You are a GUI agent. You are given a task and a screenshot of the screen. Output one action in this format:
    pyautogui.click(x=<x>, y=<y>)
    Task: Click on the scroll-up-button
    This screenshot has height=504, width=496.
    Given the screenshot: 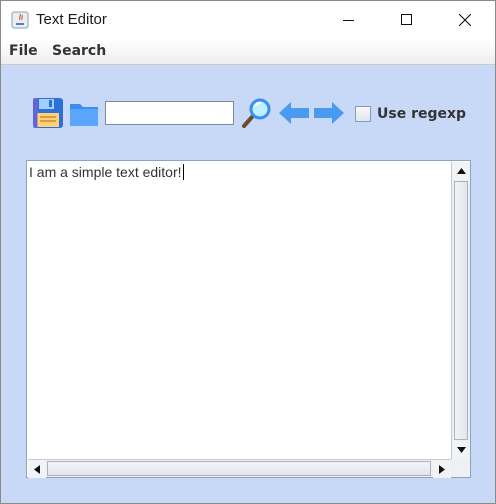 What is the action you would take?
    pyautogui.click(x=461, y=171)
    